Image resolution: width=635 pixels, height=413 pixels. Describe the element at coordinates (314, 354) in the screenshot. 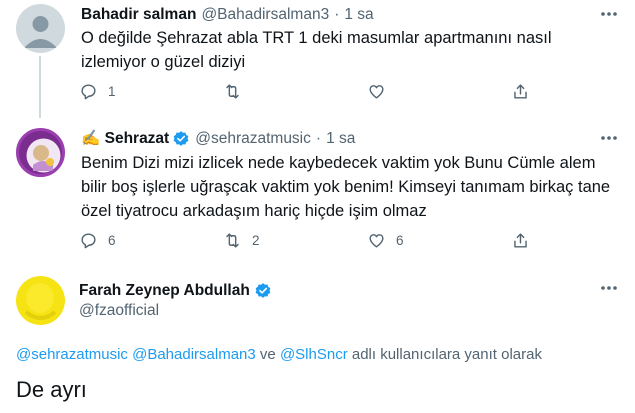

I see `mention-link: @SlhSncr` at that location.